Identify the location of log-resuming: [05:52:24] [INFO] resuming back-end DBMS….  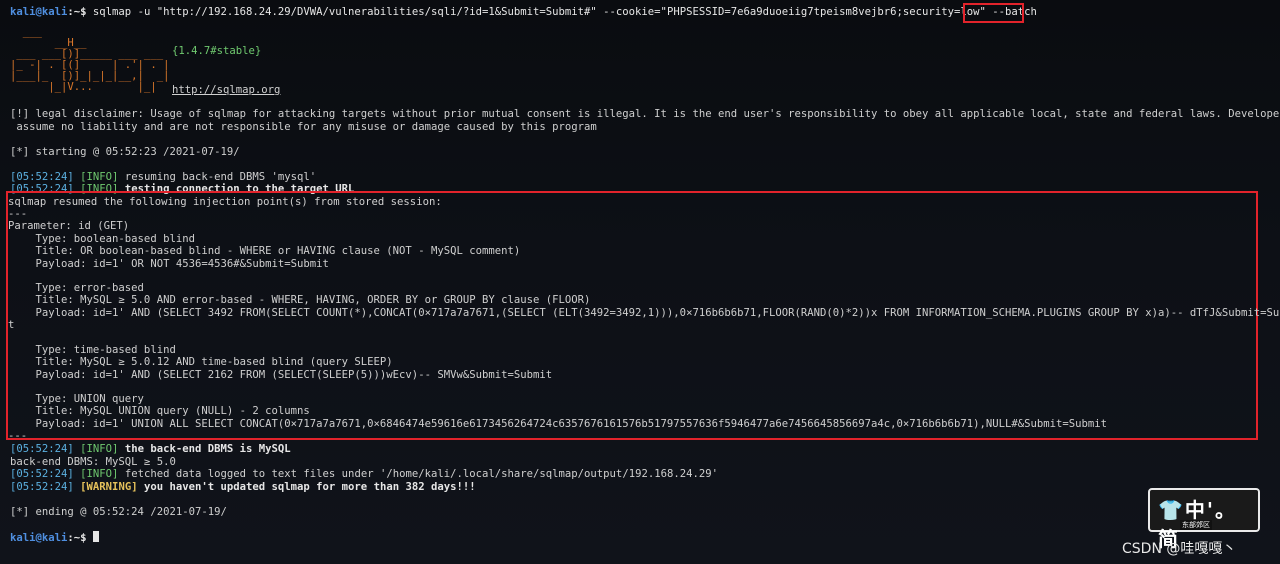
(163, 177).